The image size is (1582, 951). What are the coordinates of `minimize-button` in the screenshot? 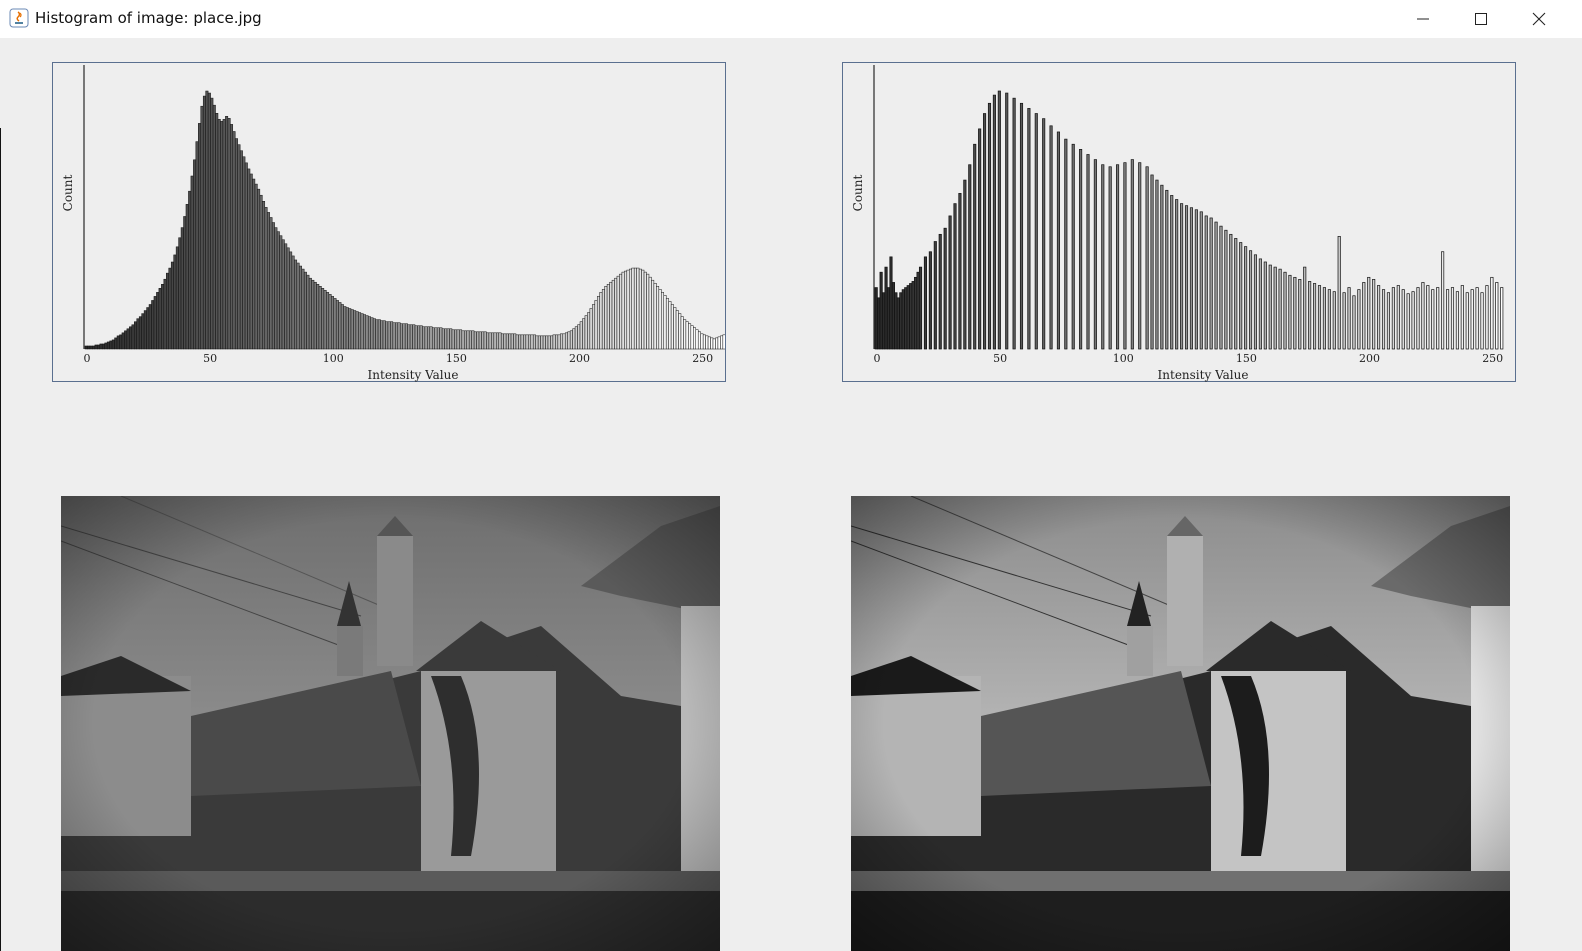 It's located at (1423, 19).